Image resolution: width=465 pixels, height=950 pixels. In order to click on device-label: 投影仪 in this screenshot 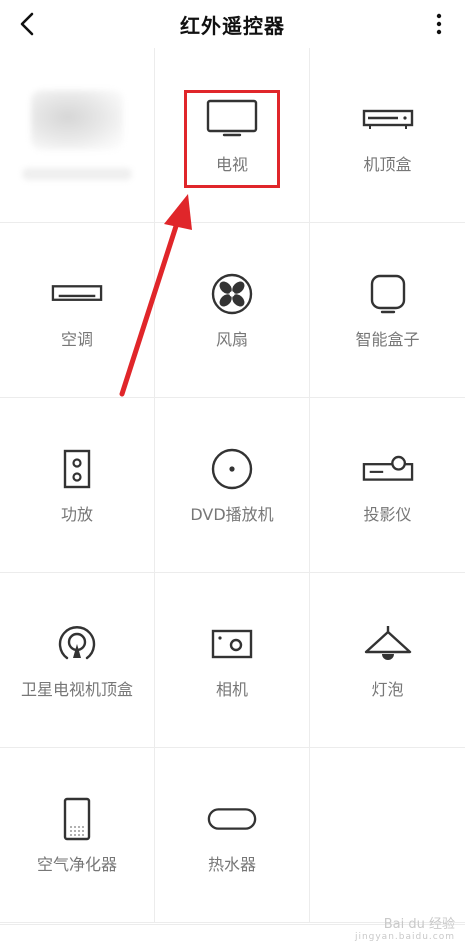, I will do `click(387, 514)`.